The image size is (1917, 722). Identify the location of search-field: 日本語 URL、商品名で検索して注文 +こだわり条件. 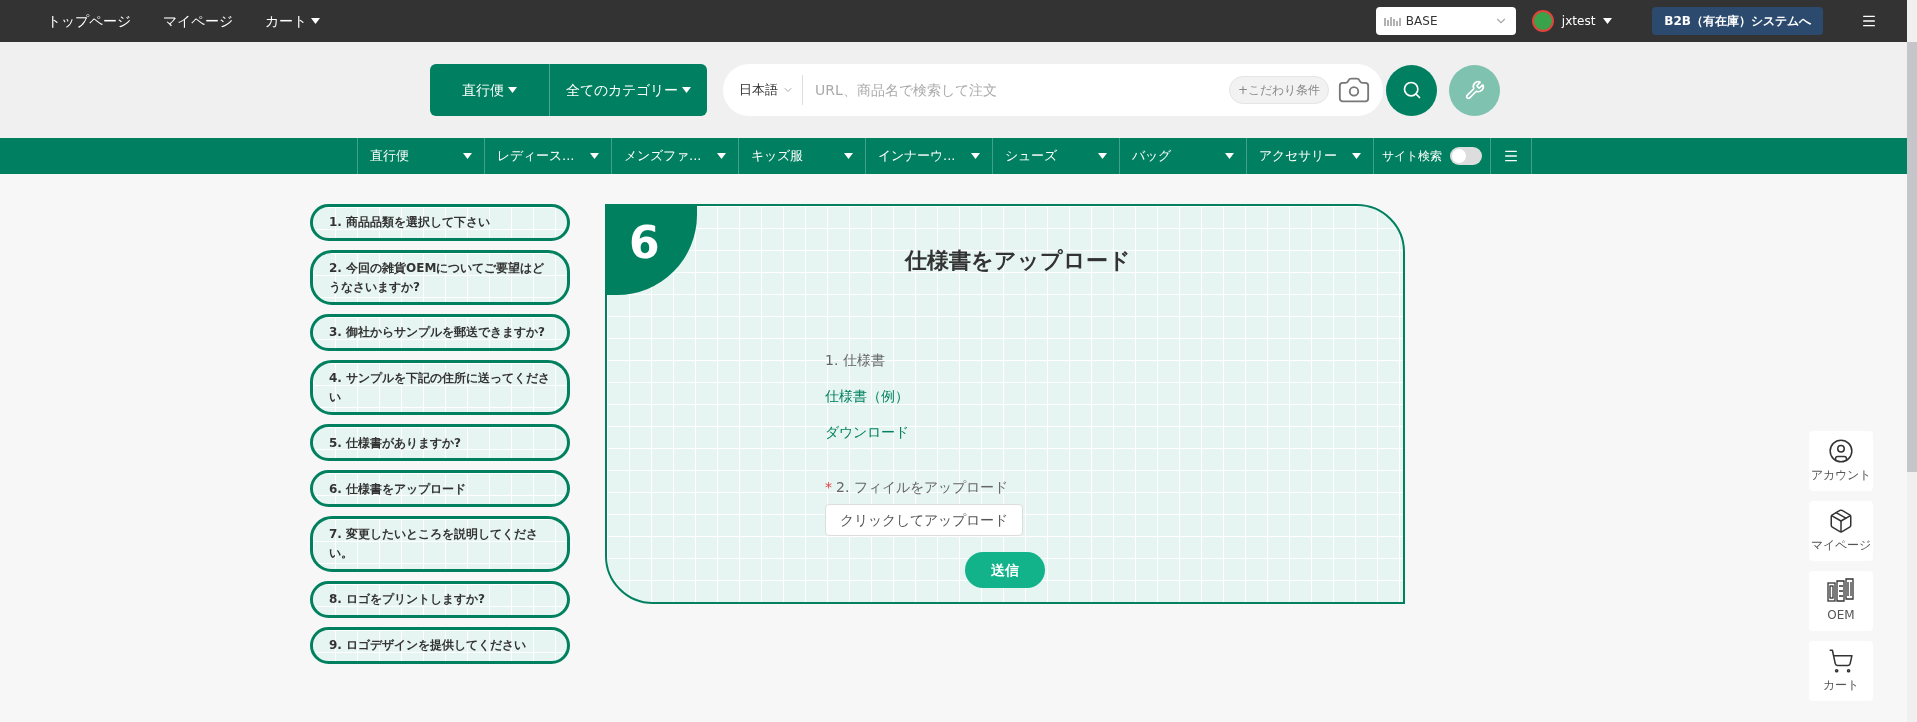
(1053, 90).